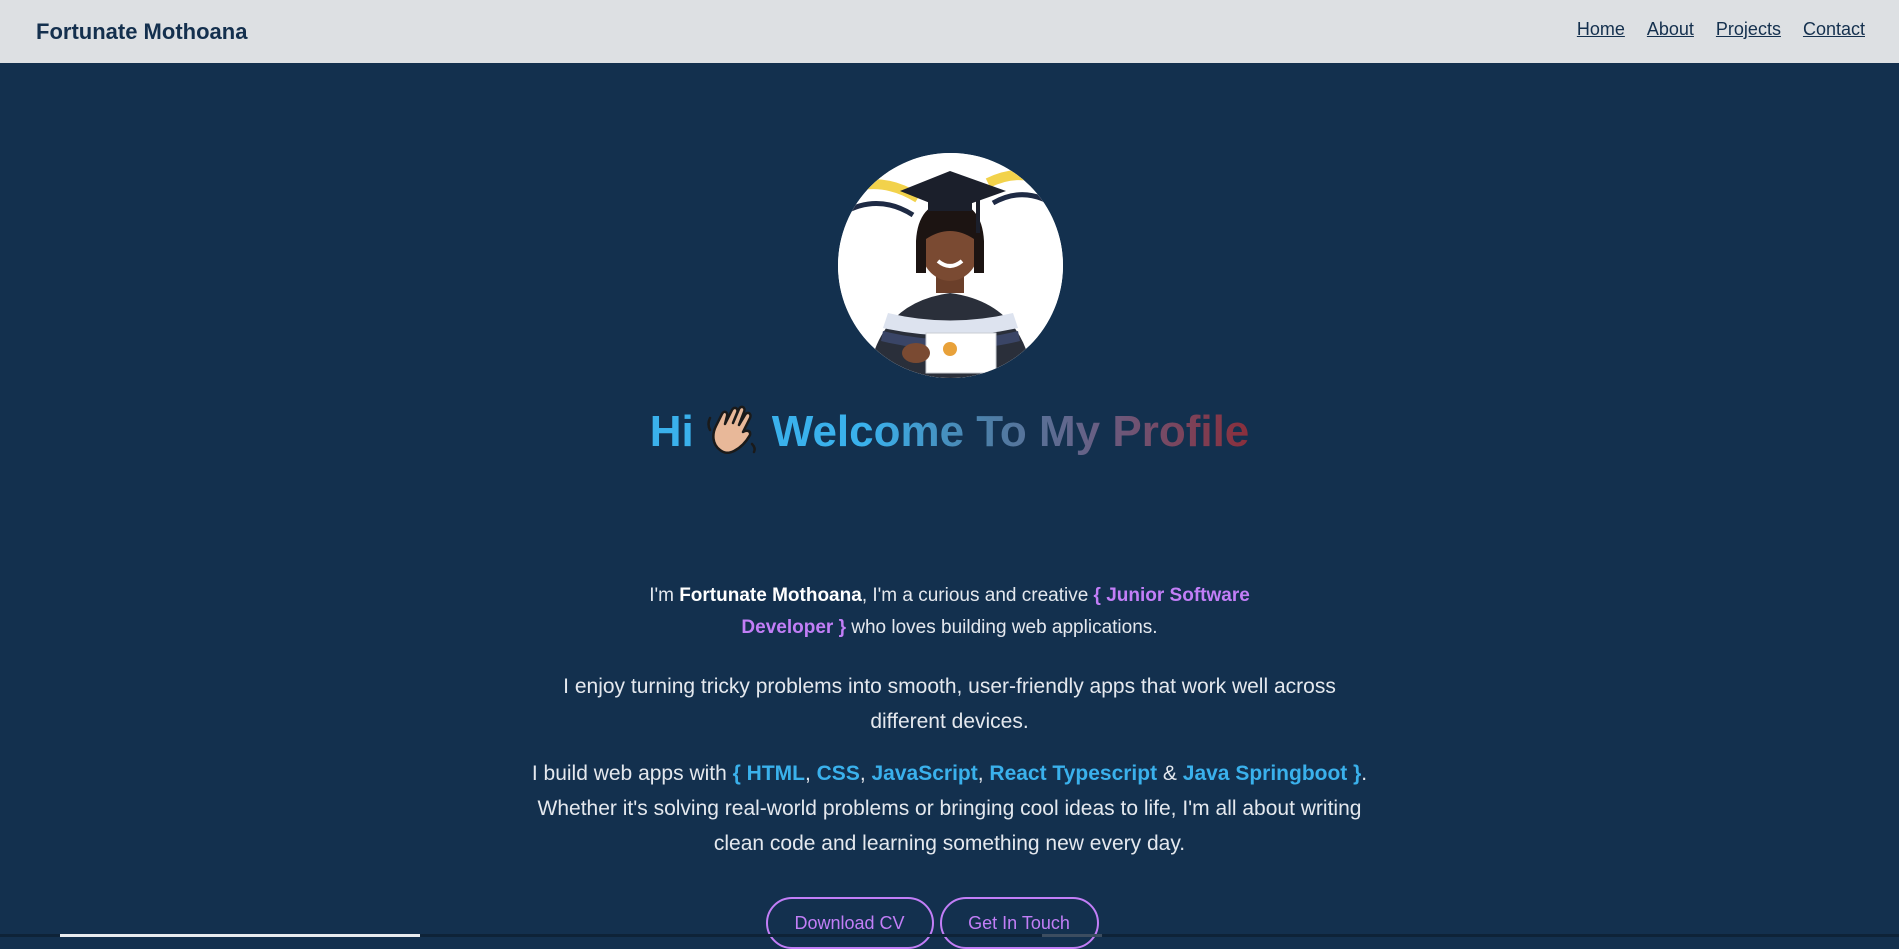 Image resolution: width=1899 pixels, height=949 pixels. I want to click on brand-name: Fortunate Mothoana, so click(141, 32).